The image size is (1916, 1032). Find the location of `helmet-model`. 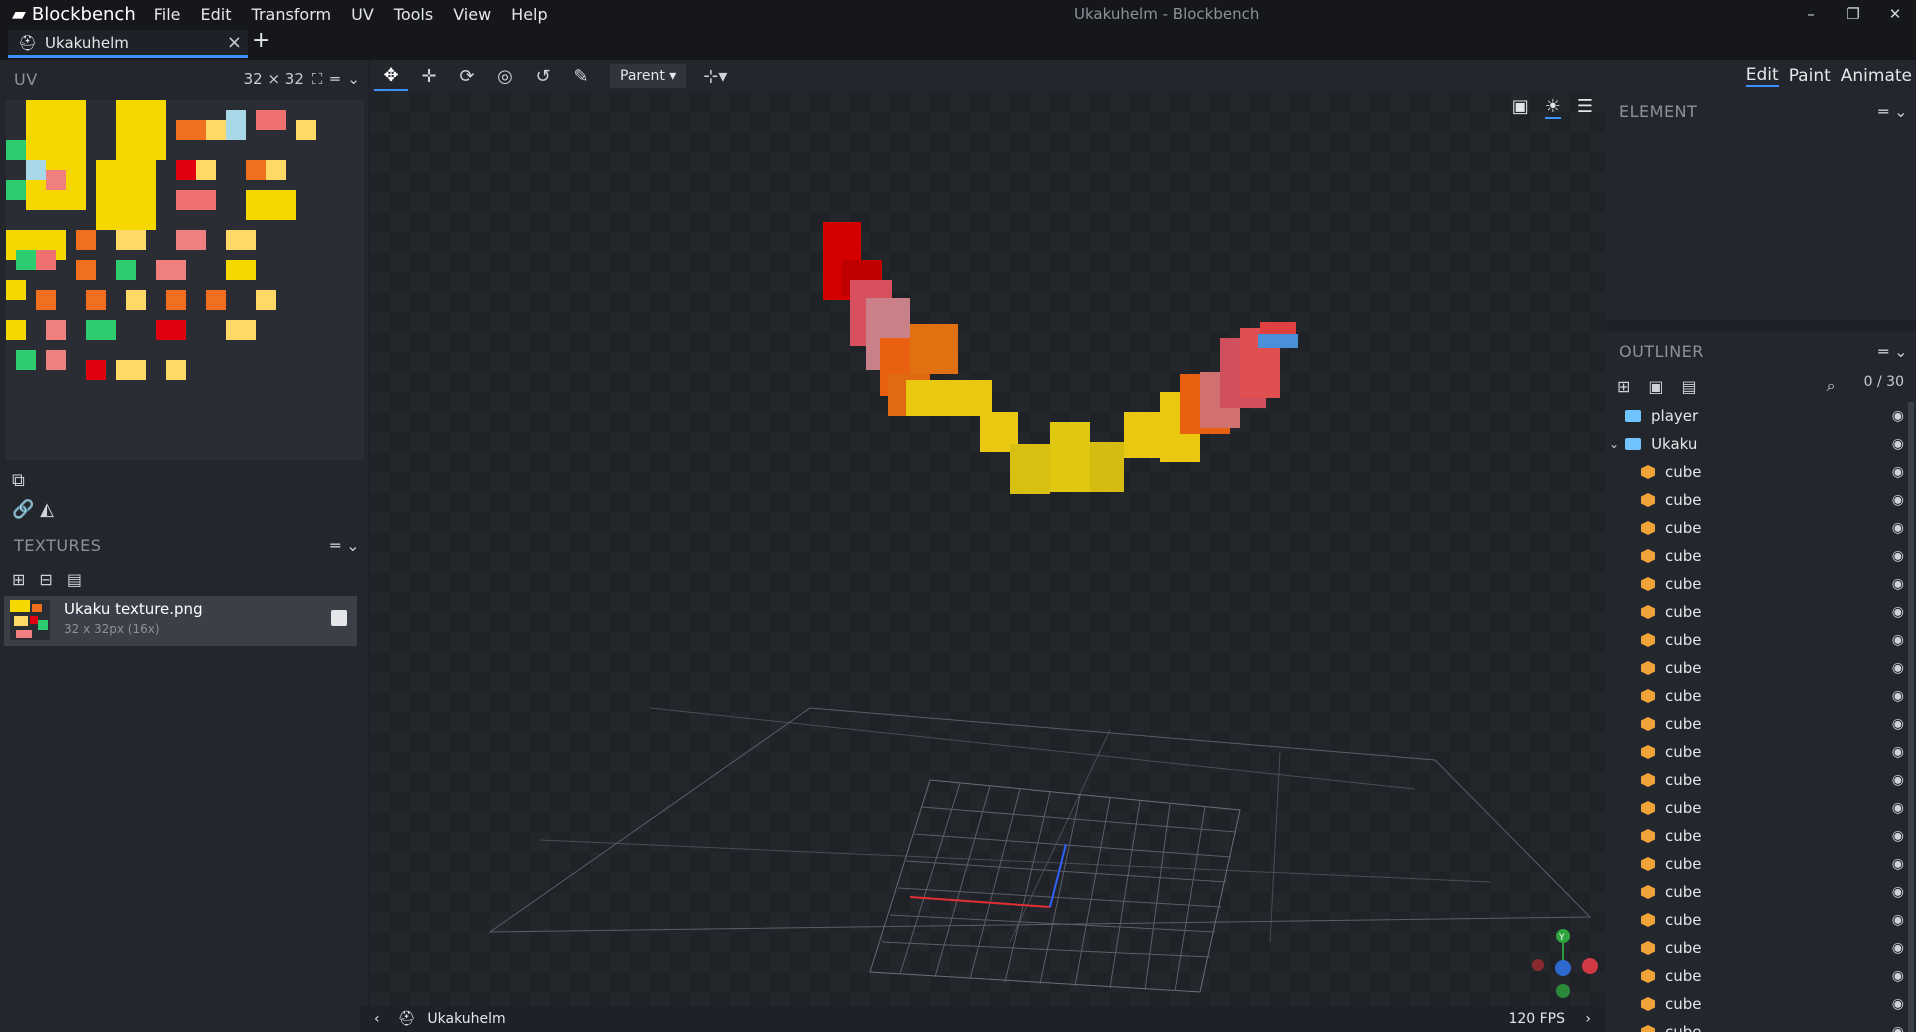

helmet-model is located at coordinates (1060, 358).